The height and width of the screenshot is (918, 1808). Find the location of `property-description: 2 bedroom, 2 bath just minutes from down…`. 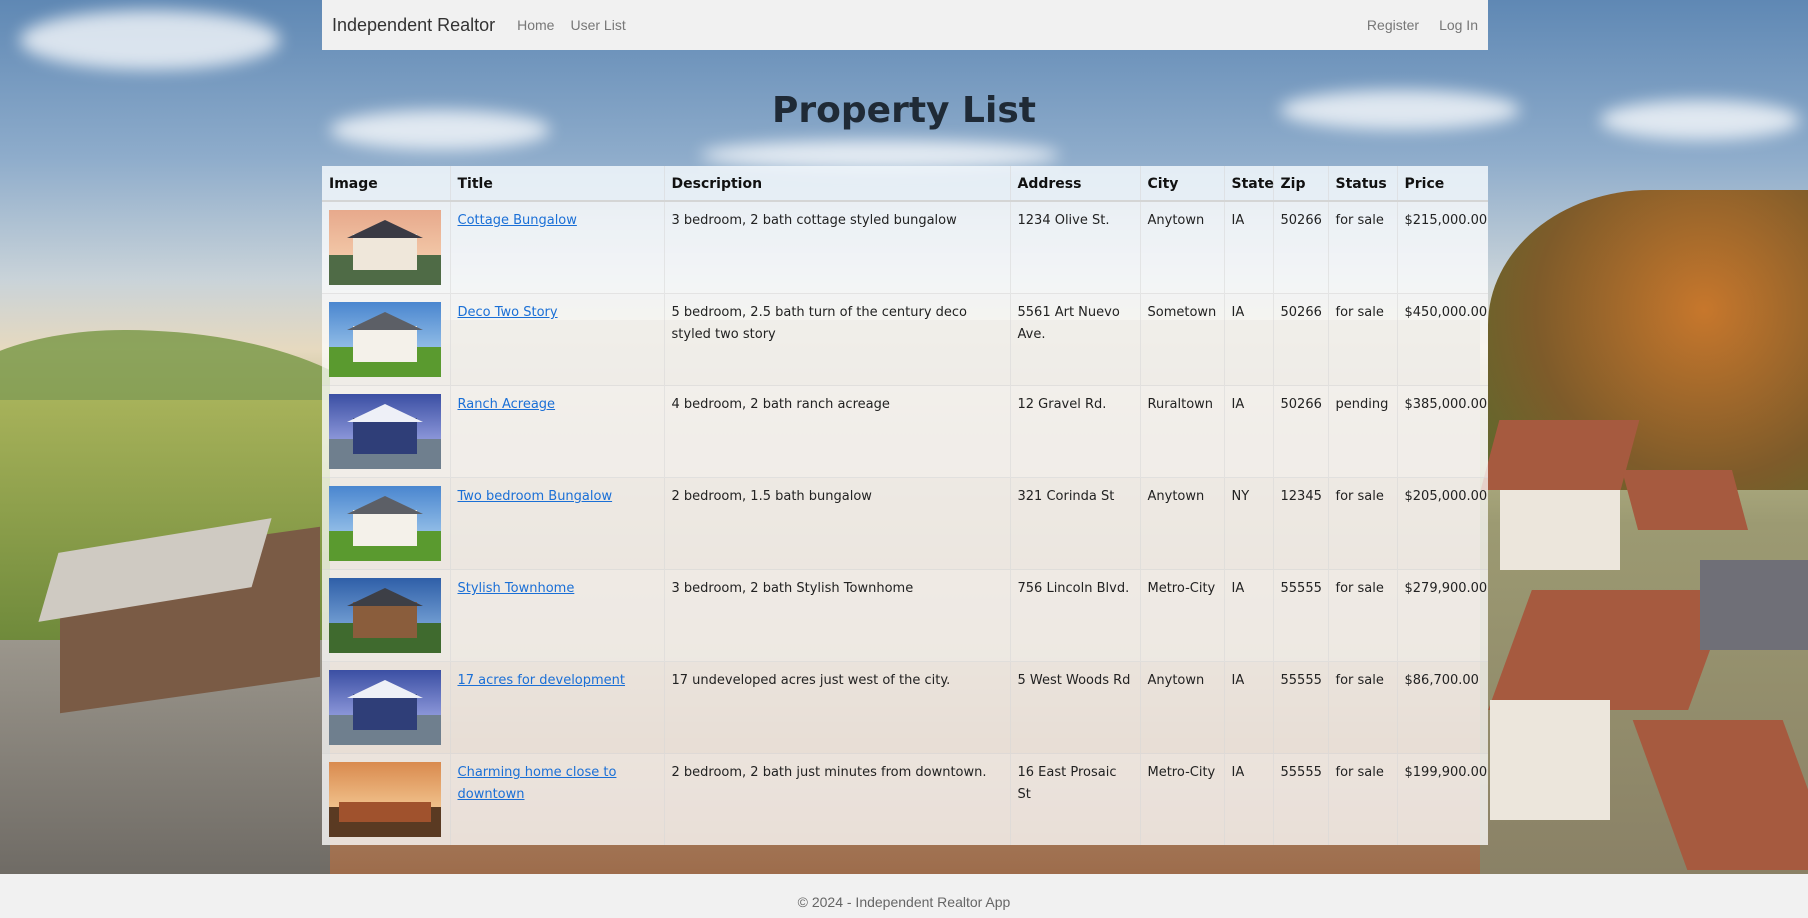

property-description: 2 bedroom, 2 bath just minutes from down… is located at coordinates (837, 799).